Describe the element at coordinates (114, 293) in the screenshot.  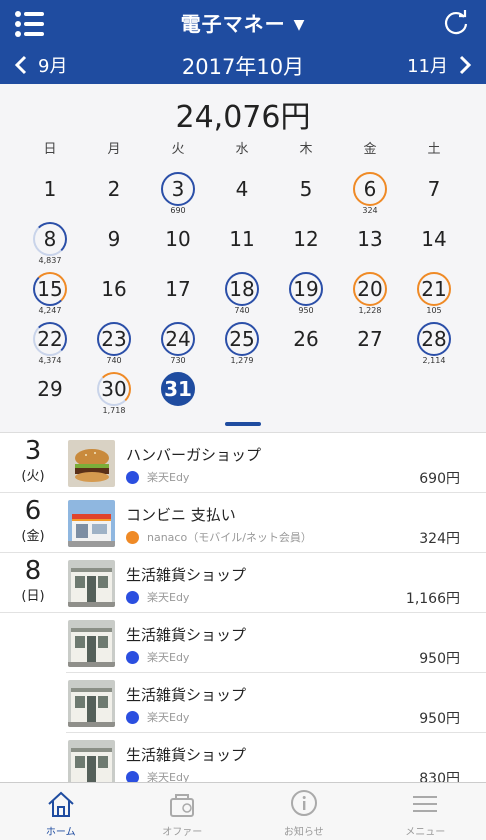
I see `calendar-day: 16` at that location.